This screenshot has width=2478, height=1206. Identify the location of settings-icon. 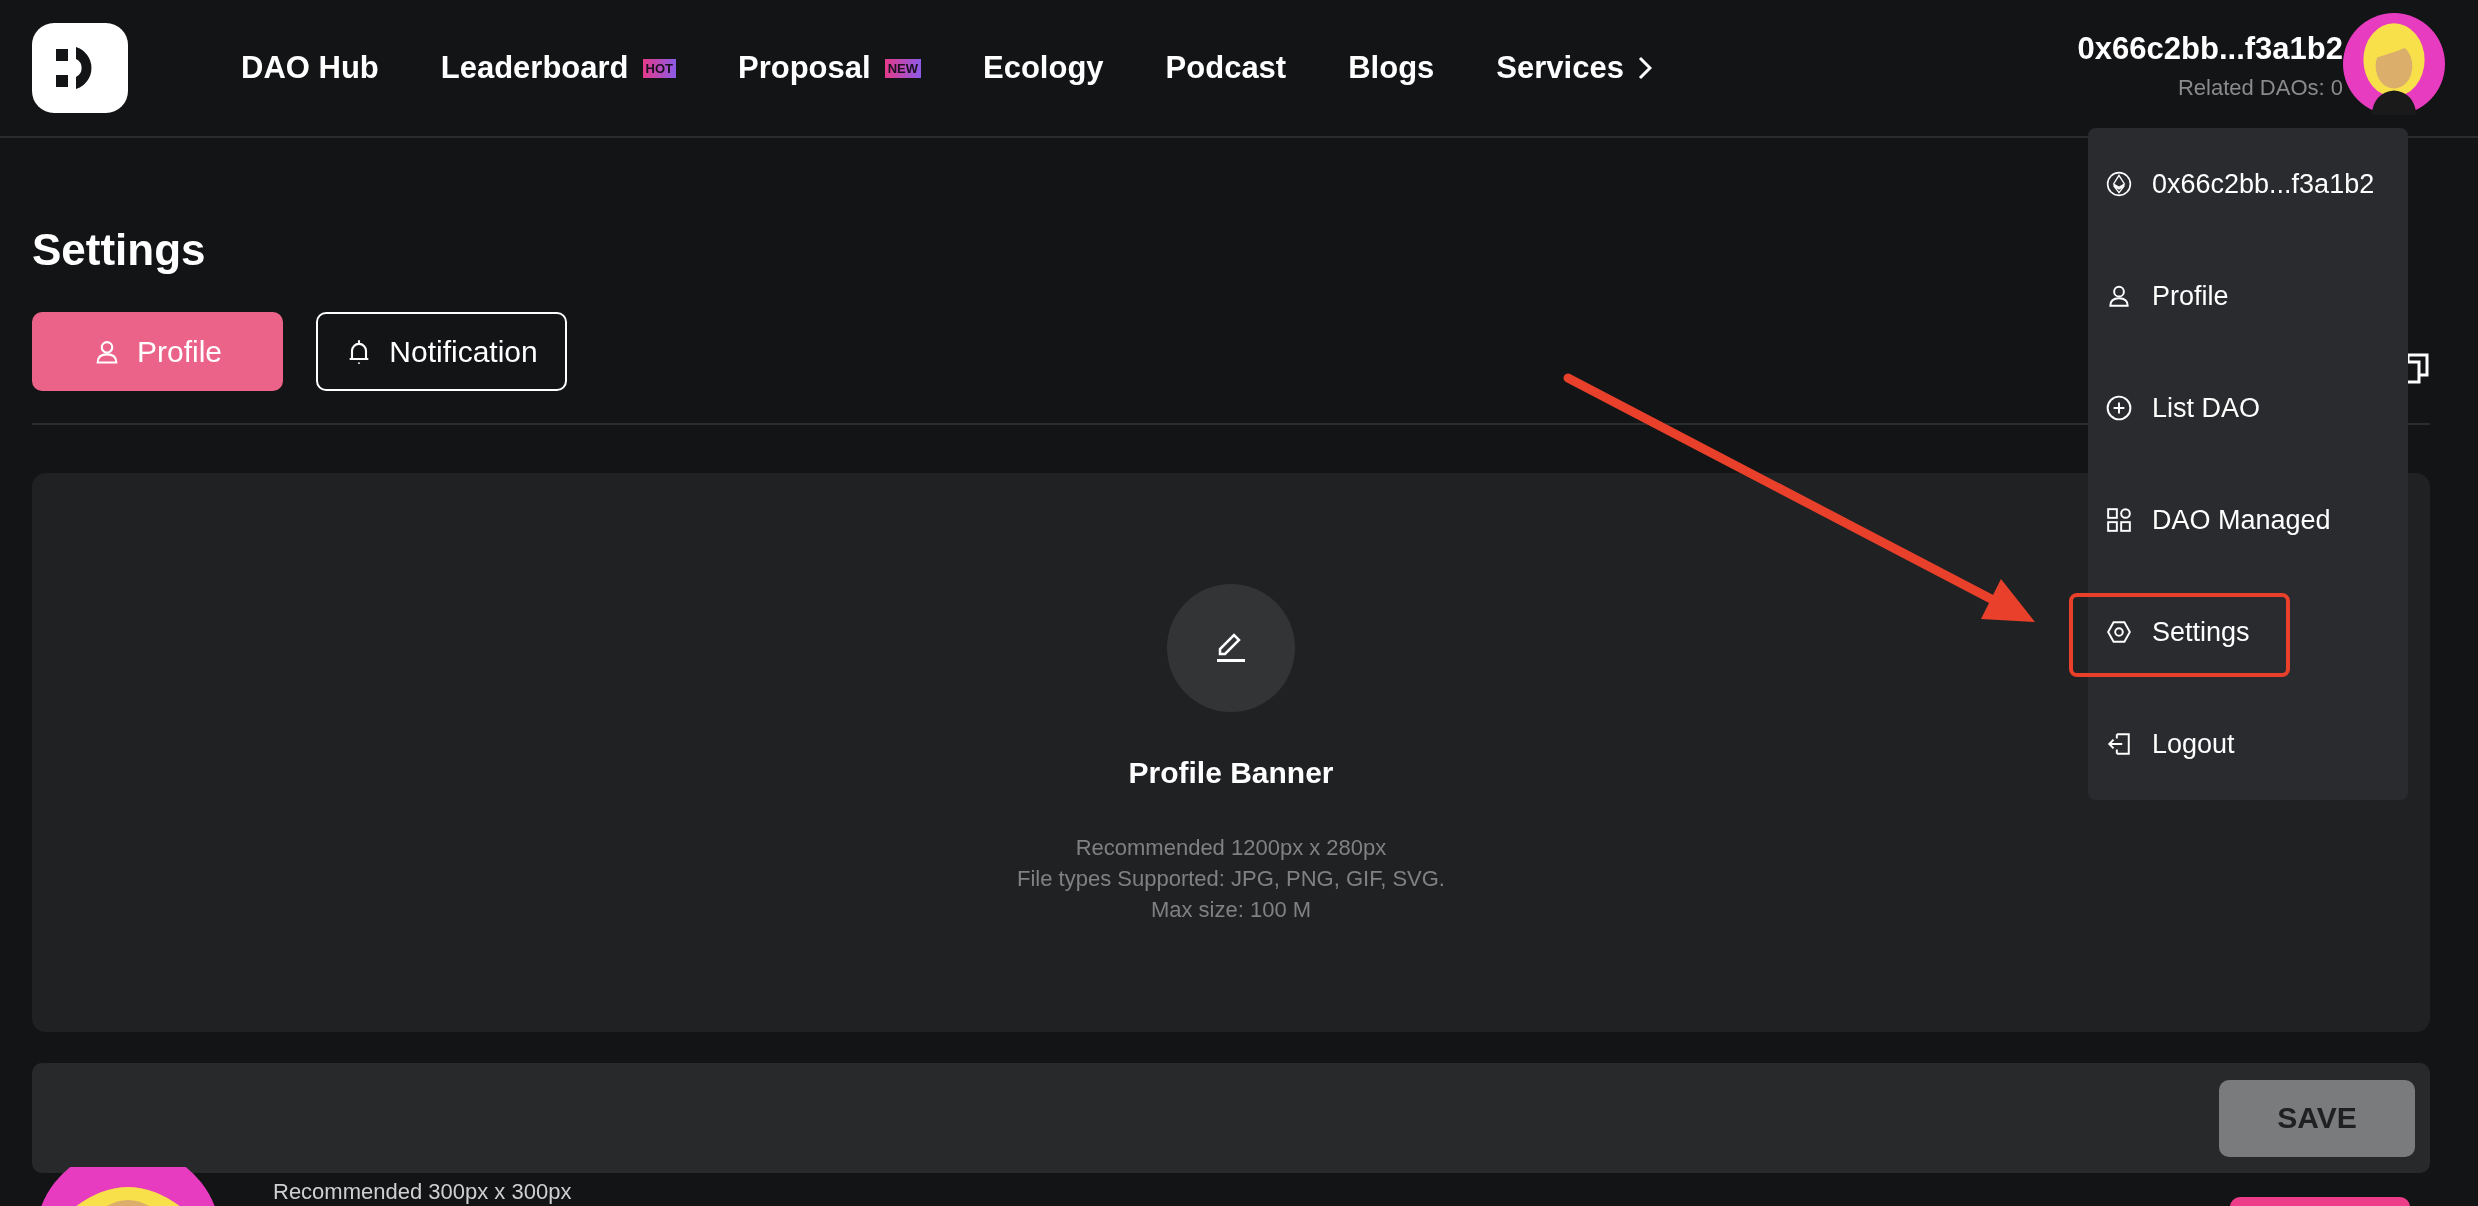
(2119, 632).